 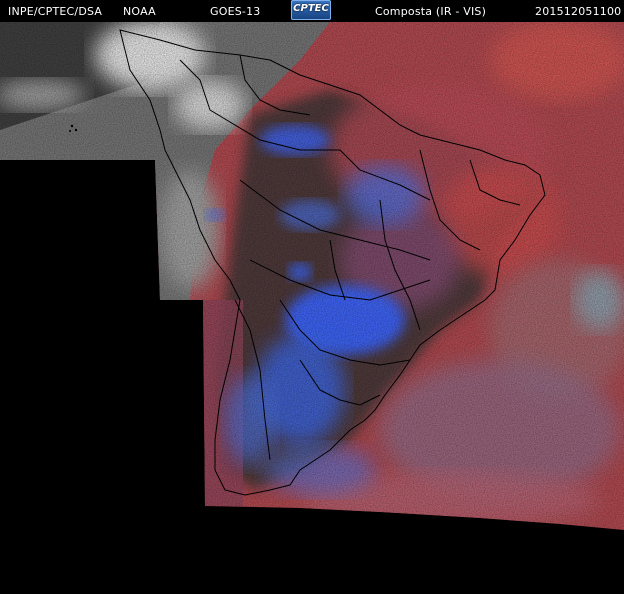 What do you see at coordinates (55, 11) in the screenshot?
I see `institution-label: INPE/CPTEC/DSA` at bounding box center [55, 11].